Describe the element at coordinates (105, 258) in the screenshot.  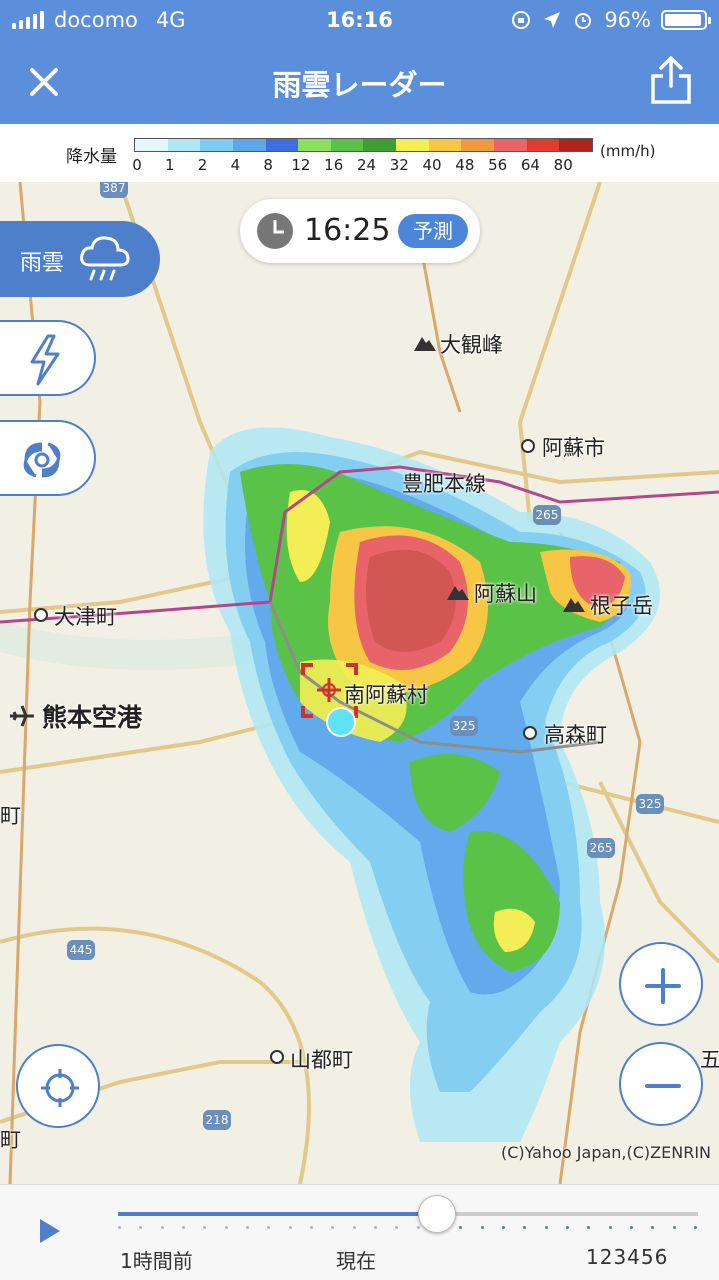
I see `rain-cloud-icon` at that location.